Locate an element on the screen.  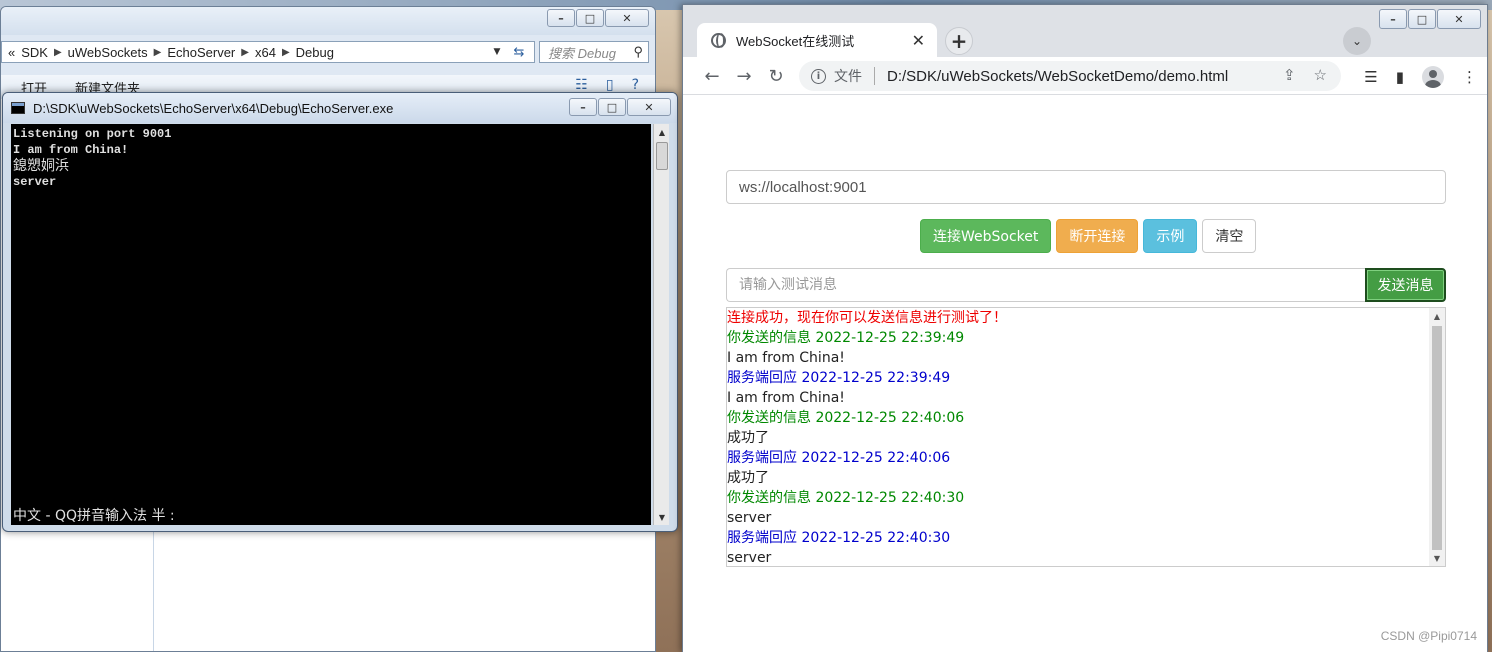
bookmark-star-icon: ☆ is located at coordinates (1320, 75).